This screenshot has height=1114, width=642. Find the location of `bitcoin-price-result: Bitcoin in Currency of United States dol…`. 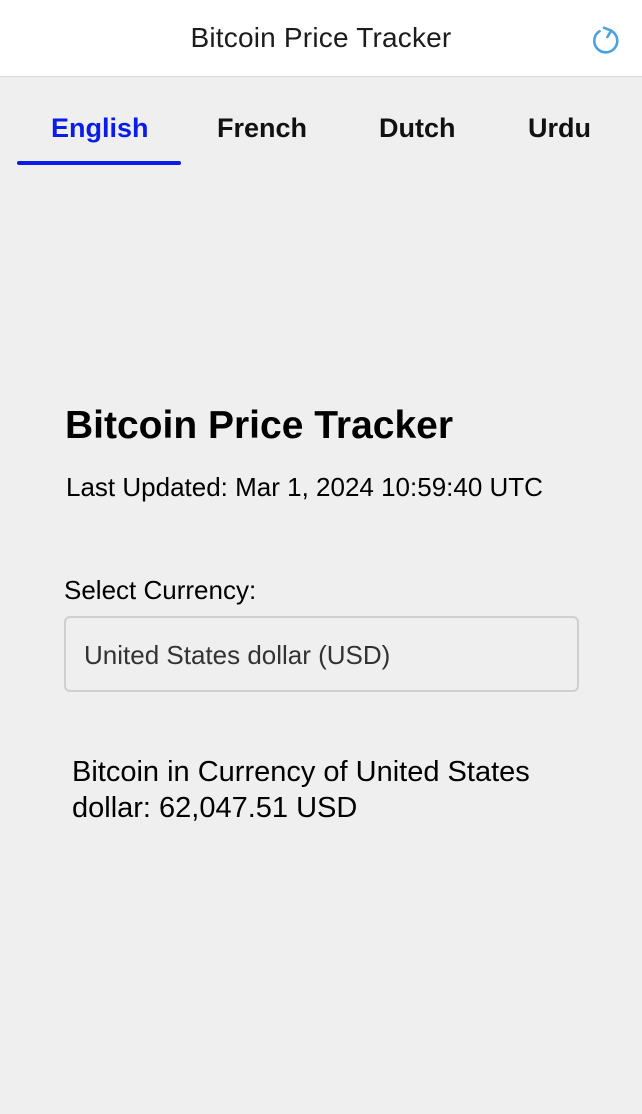

bitcoin-price-result: Bitcoin in Currency of United States dol… is located at coordinates (301, 790).